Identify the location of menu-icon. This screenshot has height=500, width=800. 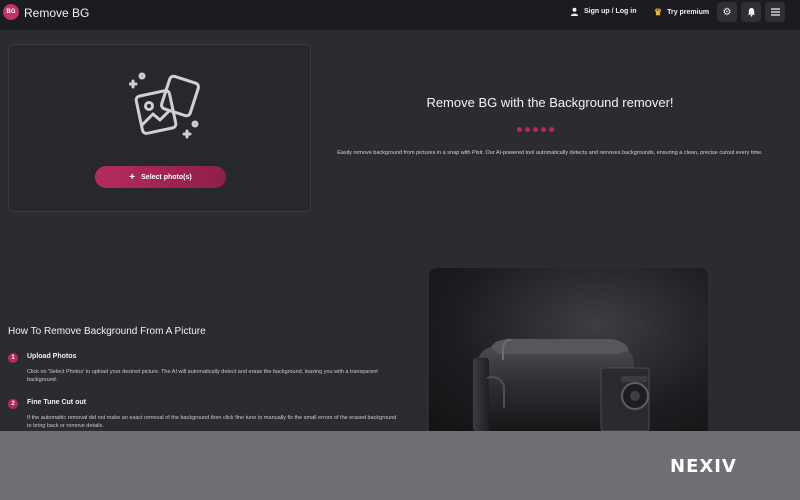
(775, 12).